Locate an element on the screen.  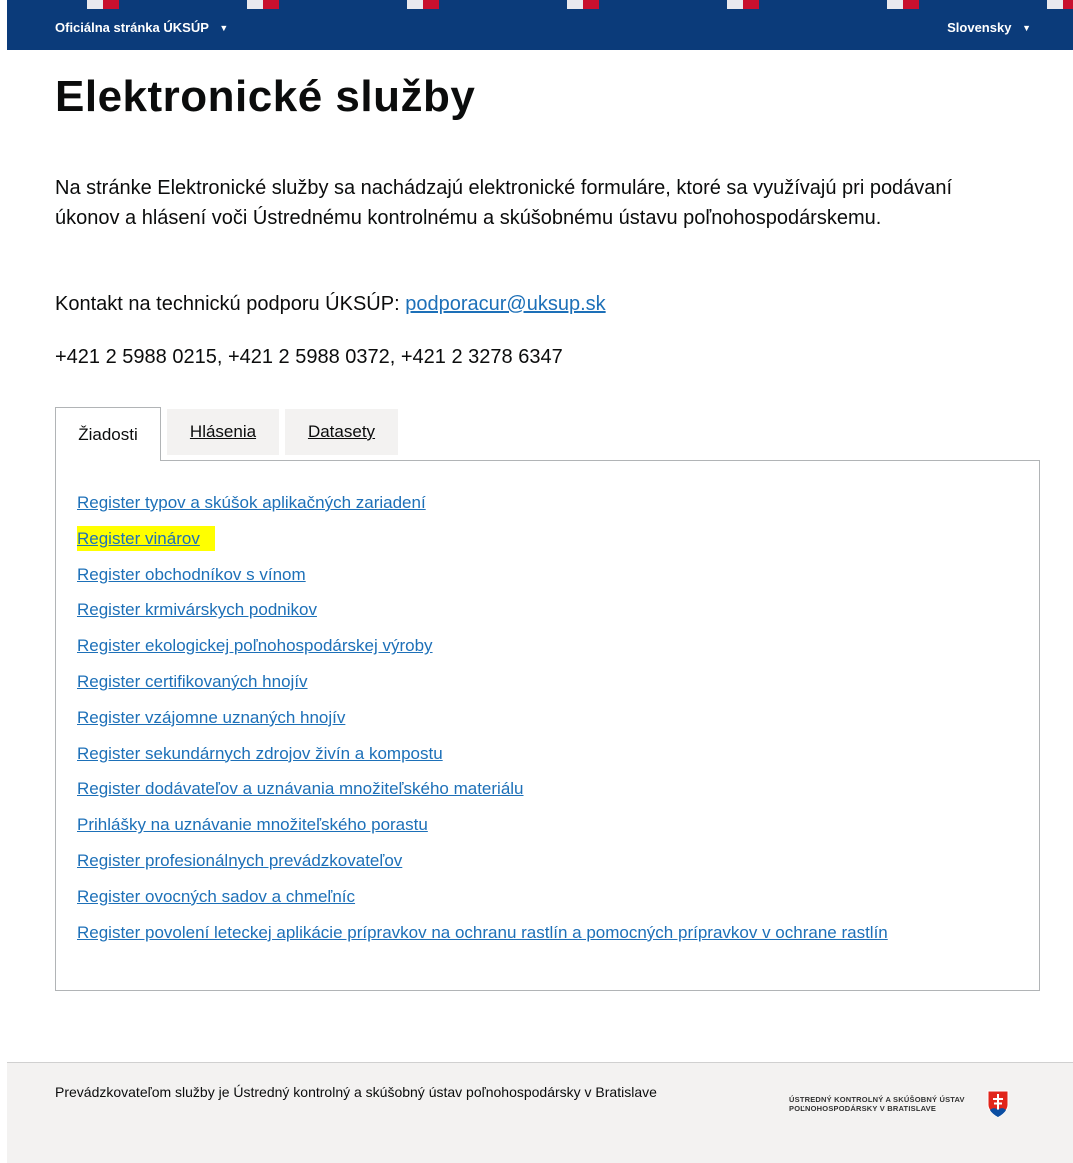
list-item: Register vzájomne uznaných hnojív is located at coordinates (482, 726).